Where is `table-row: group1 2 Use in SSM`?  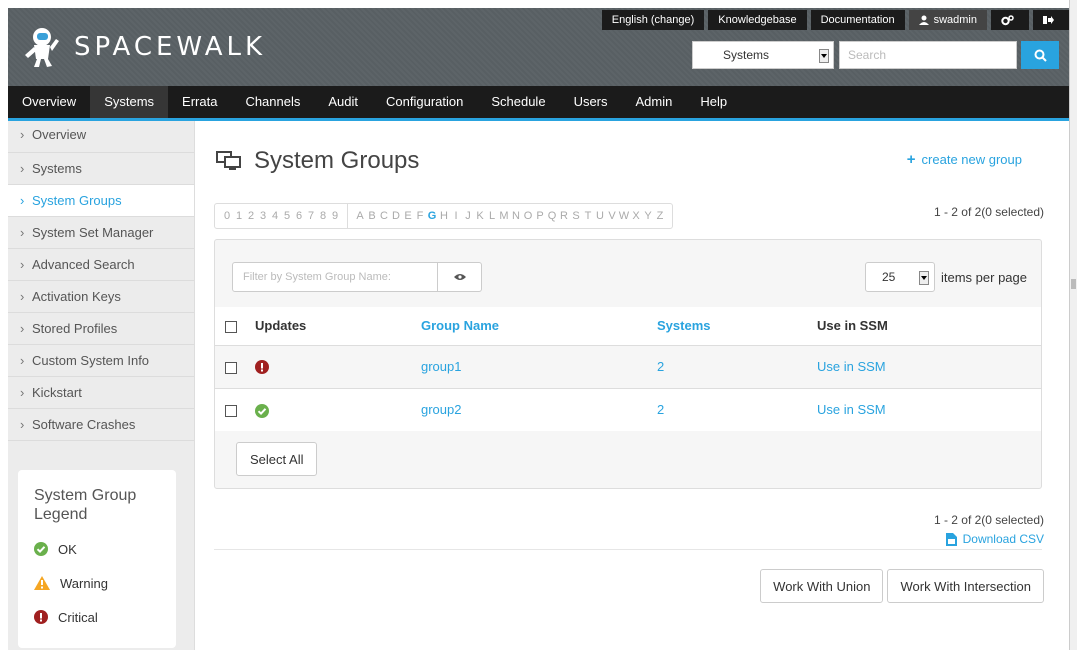 table-row: group1 2 Use in SSM is located at coordinates (628, 366).